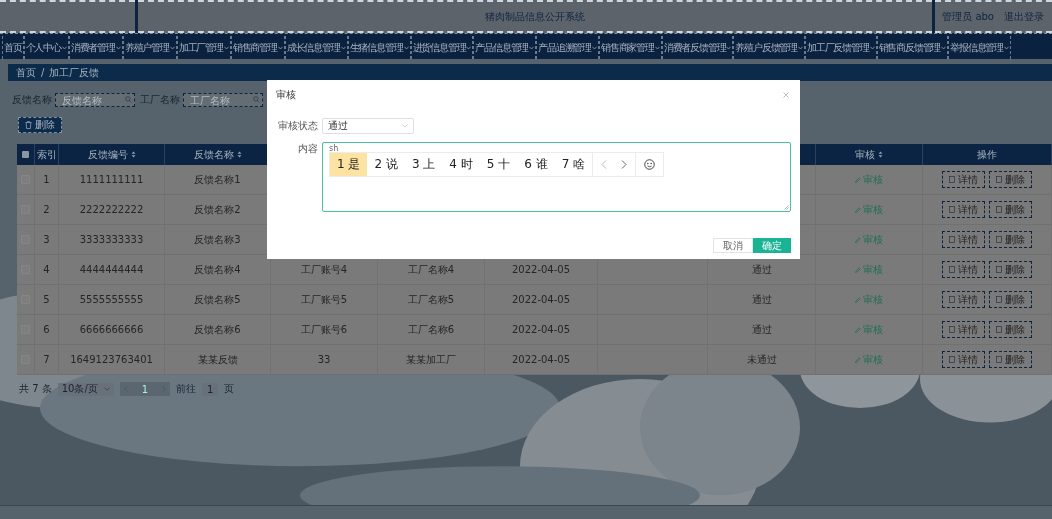  I want to click on nav-menu-item: 销售商家管理, so click(630, 47).